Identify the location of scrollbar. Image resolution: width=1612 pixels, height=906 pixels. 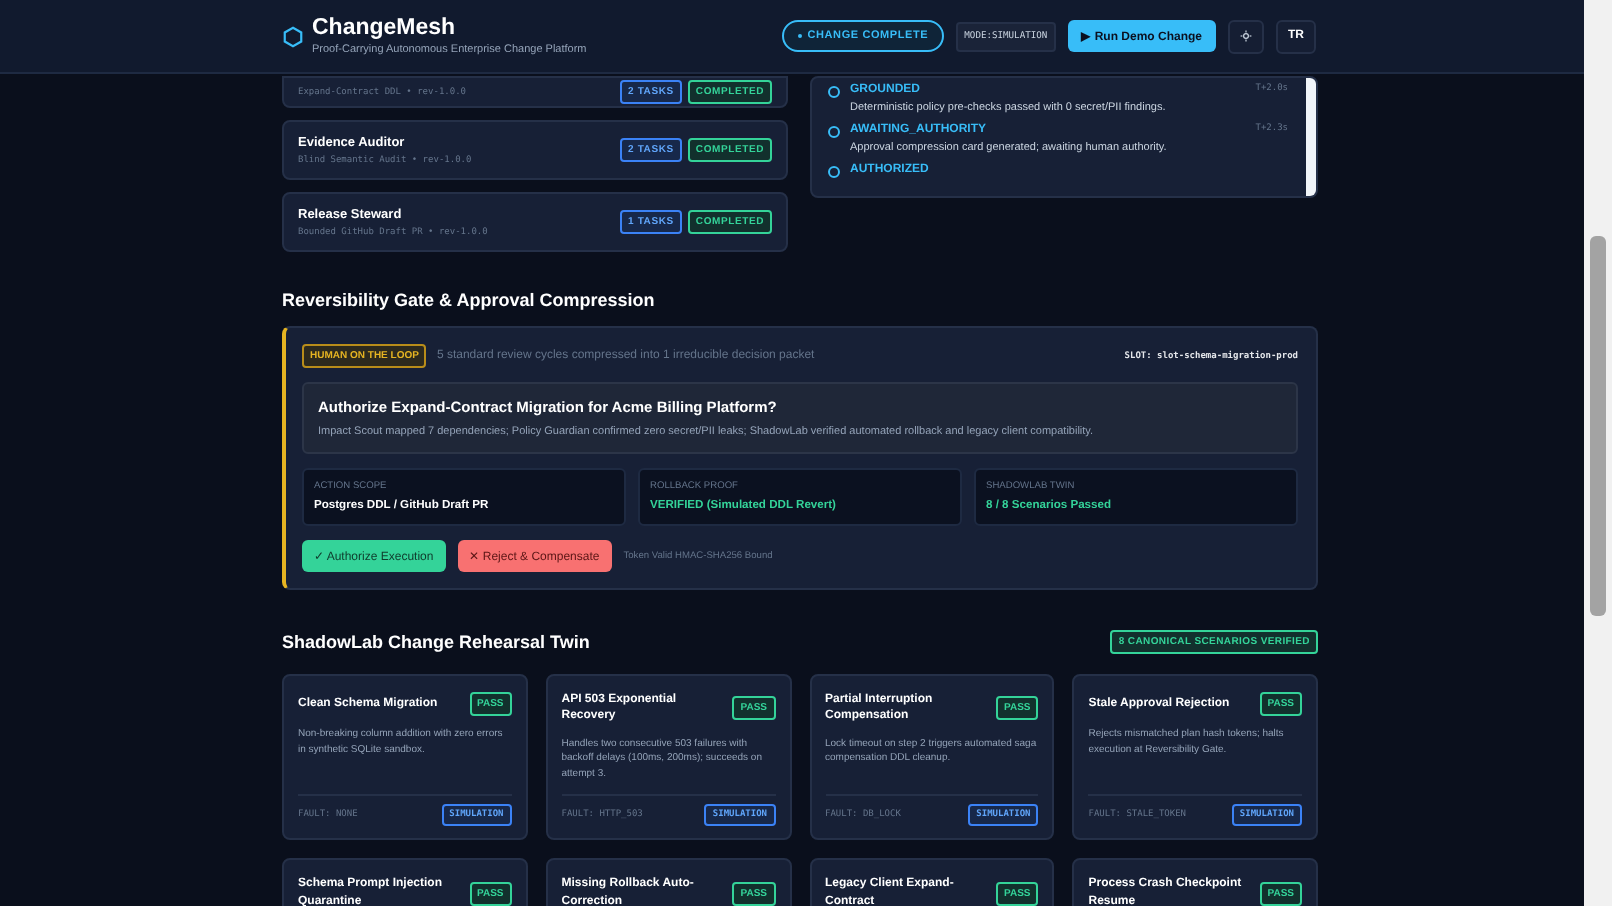
(1311, 137).